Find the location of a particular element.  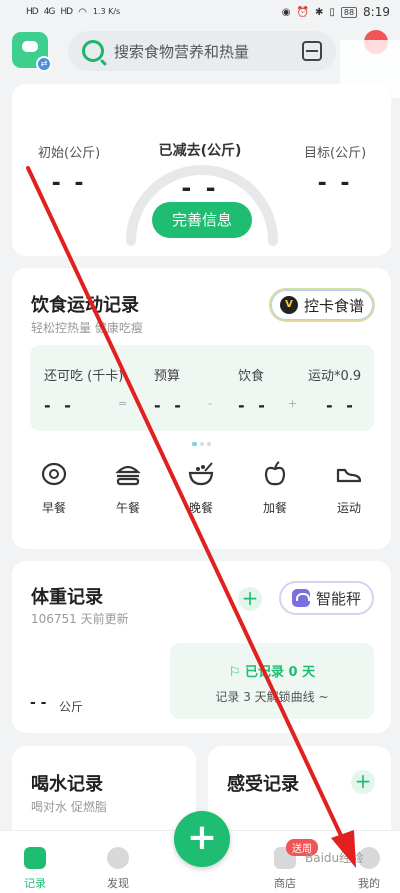

network-speed: 1.3 K/s is located at coordinates (106, 11).